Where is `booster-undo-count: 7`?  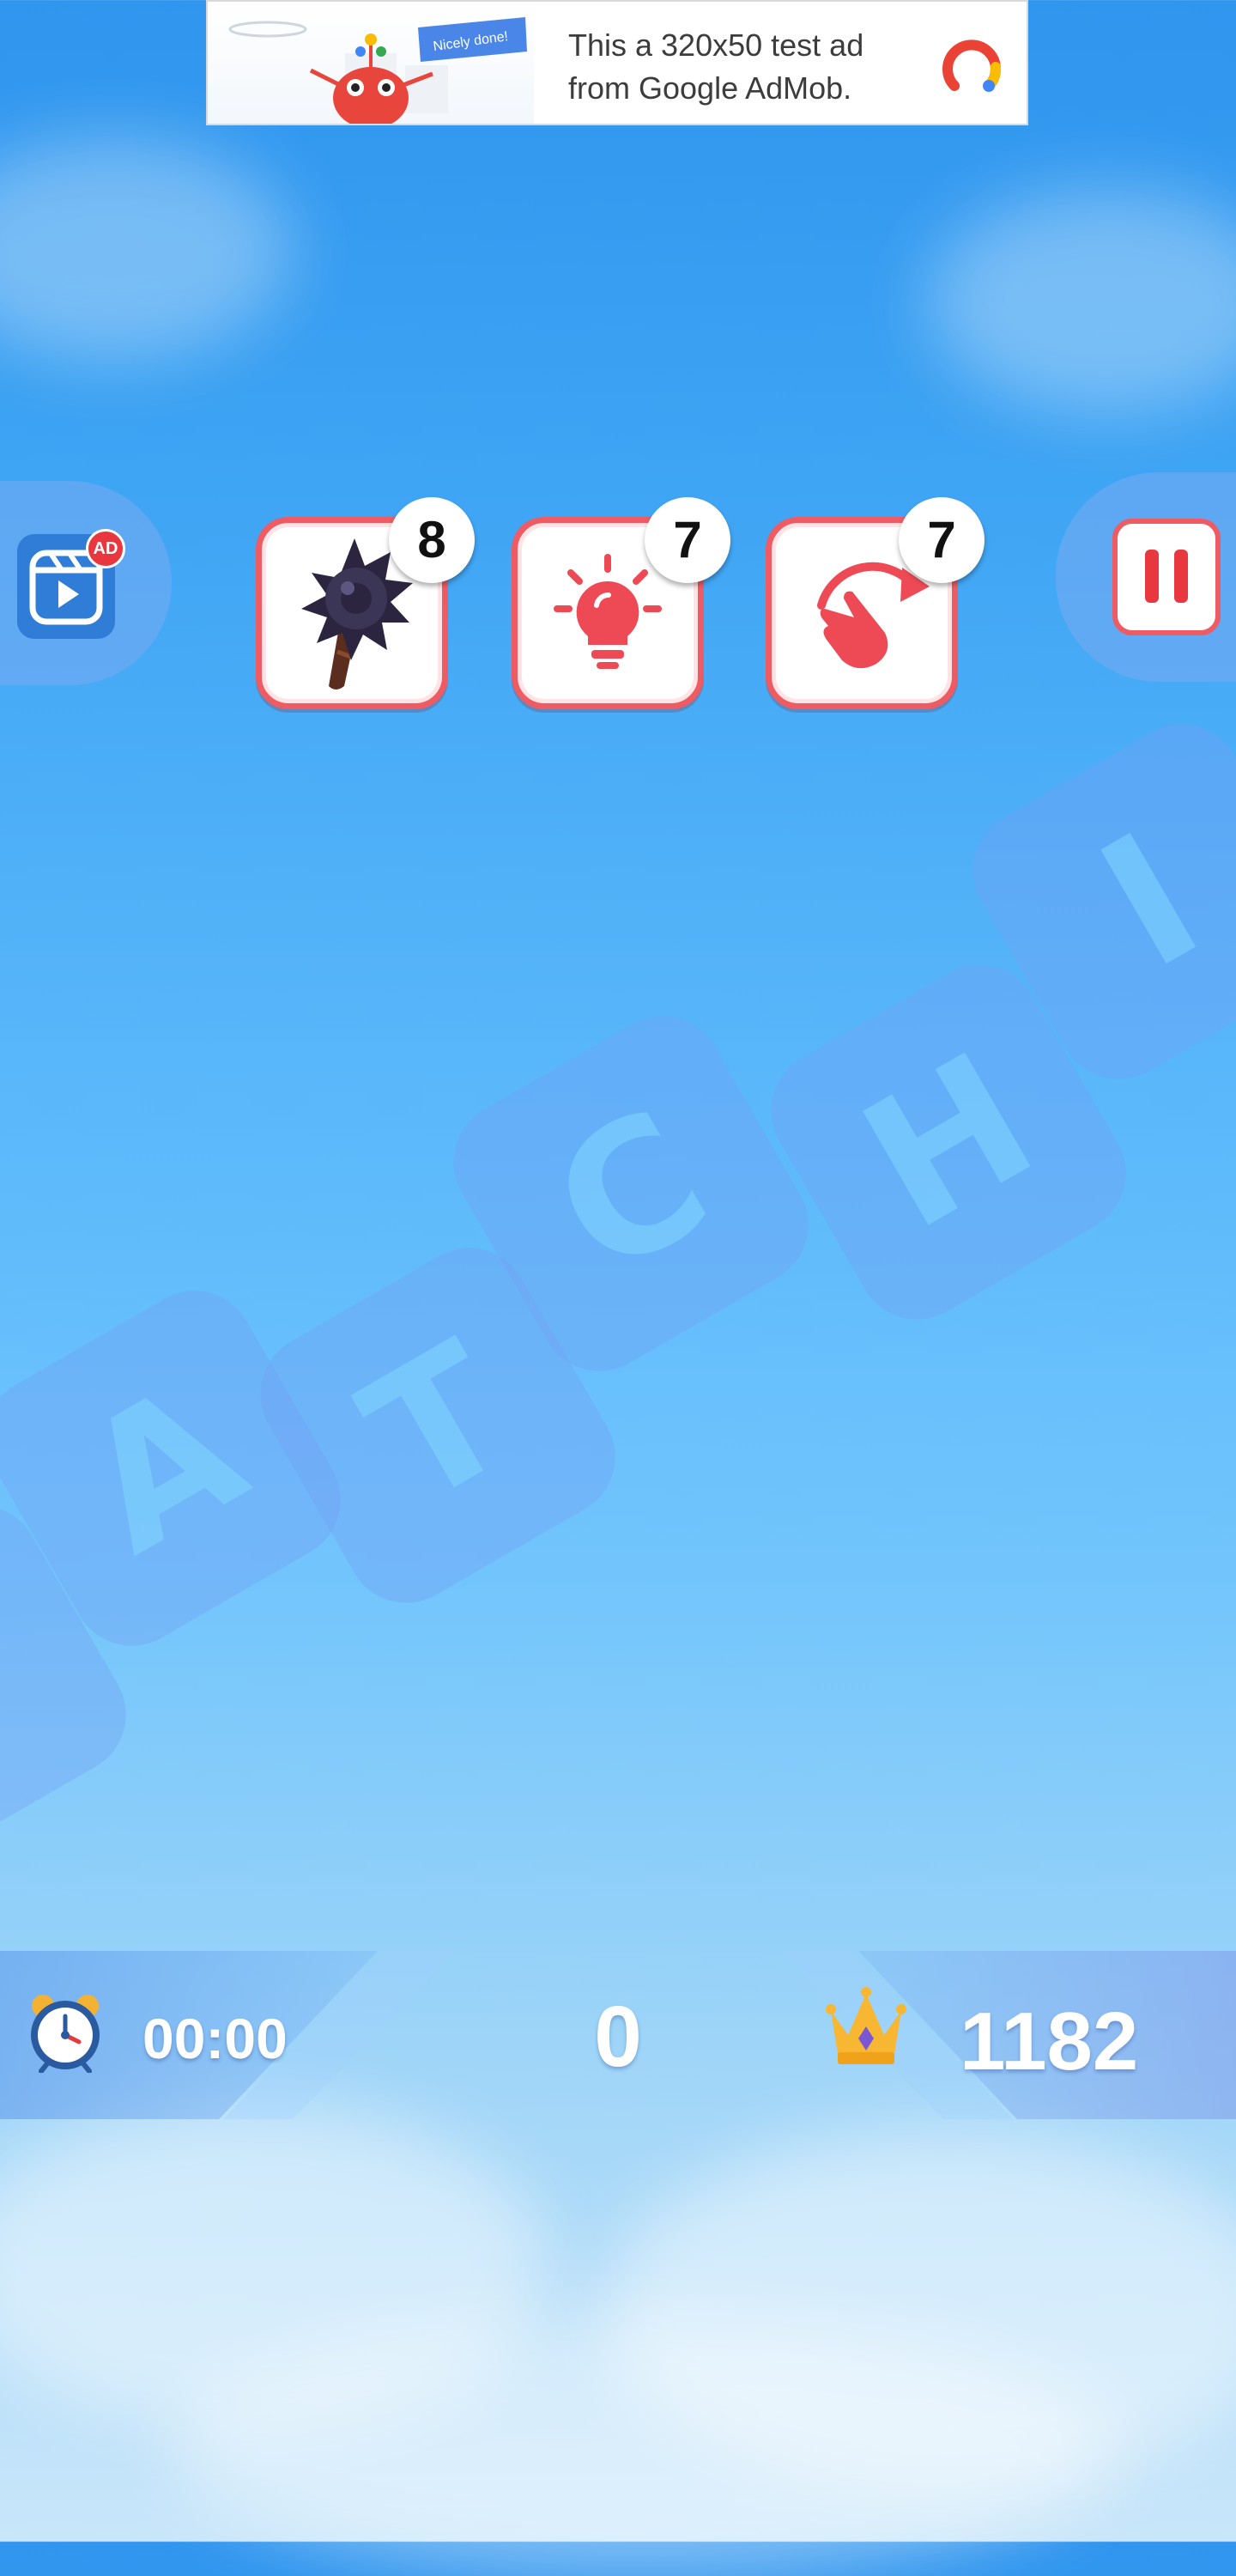 booster-undo-count: 7 is located at coordinates (942, 540).